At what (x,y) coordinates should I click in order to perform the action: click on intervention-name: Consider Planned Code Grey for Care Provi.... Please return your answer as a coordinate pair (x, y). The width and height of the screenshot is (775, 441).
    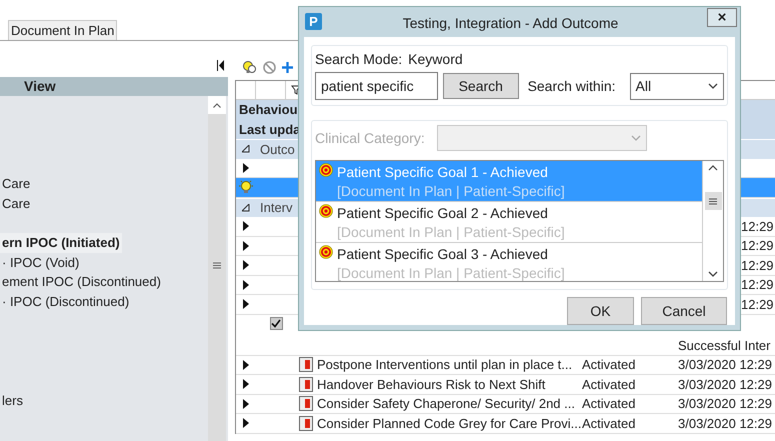
    Looking at the image, I should click on (449, 423).